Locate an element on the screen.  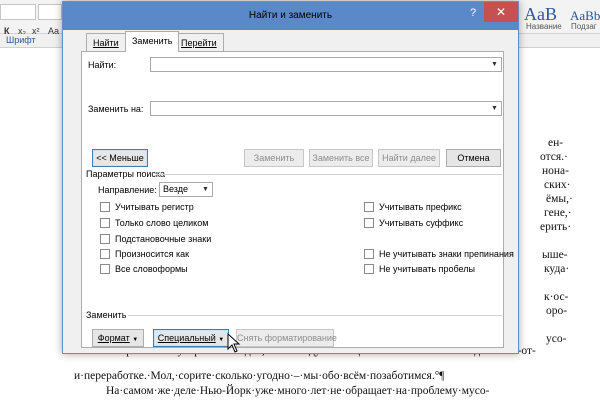
doc-line: нона- is located at coordinates (555, 171).